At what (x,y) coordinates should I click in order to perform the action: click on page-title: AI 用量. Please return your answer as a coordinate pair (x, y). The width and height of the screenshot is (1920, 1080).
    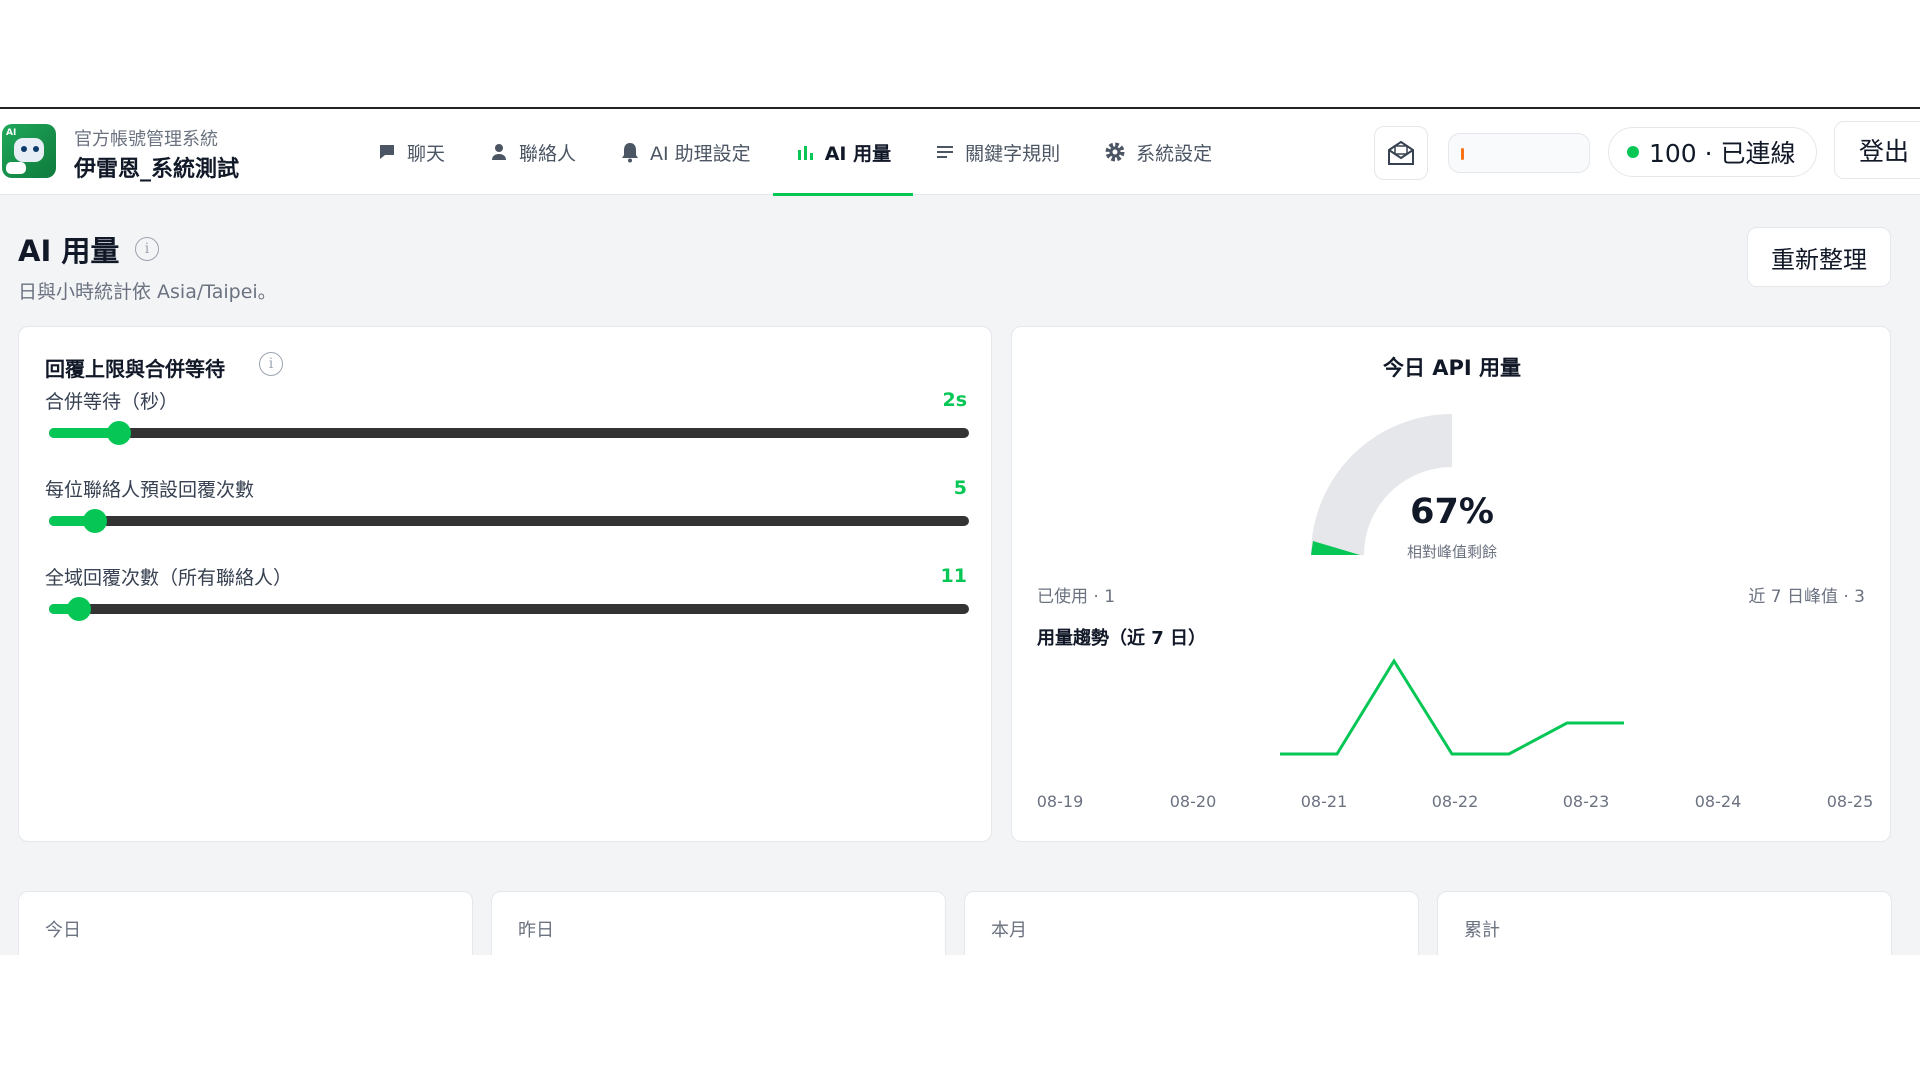
    Looking at the image, I should click on (69, 251).